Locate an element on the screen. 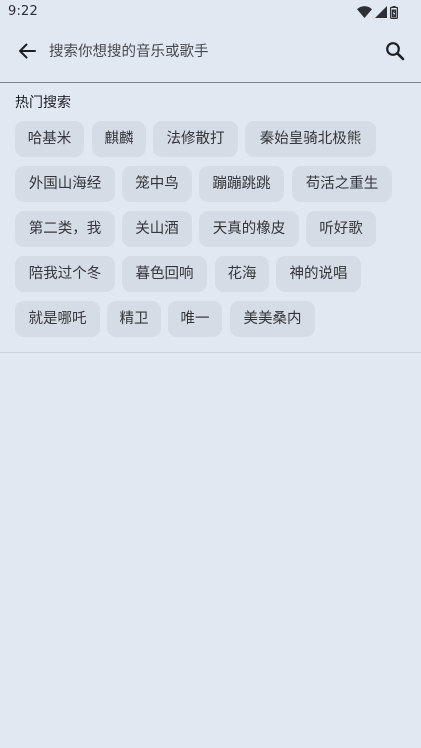 The height and width of the screenshot is (748, 421). status-bar: 9:22 is located at coordinates (210, 12).